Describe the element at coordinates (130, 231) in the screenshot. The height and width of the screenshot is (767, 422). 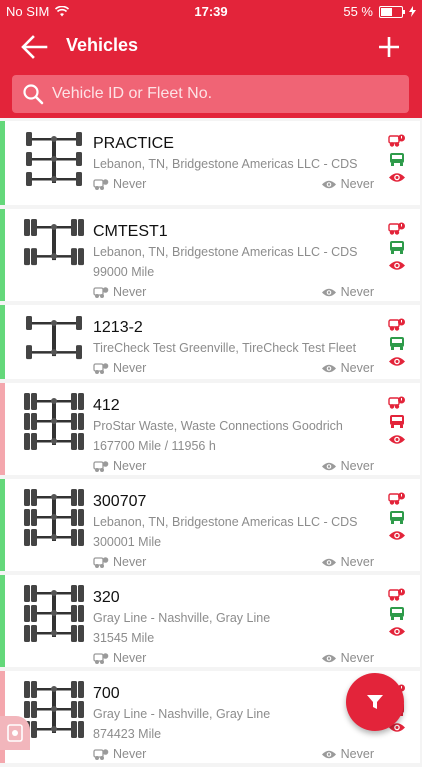
I see `vehicle-id: CMTEST1` at that location.